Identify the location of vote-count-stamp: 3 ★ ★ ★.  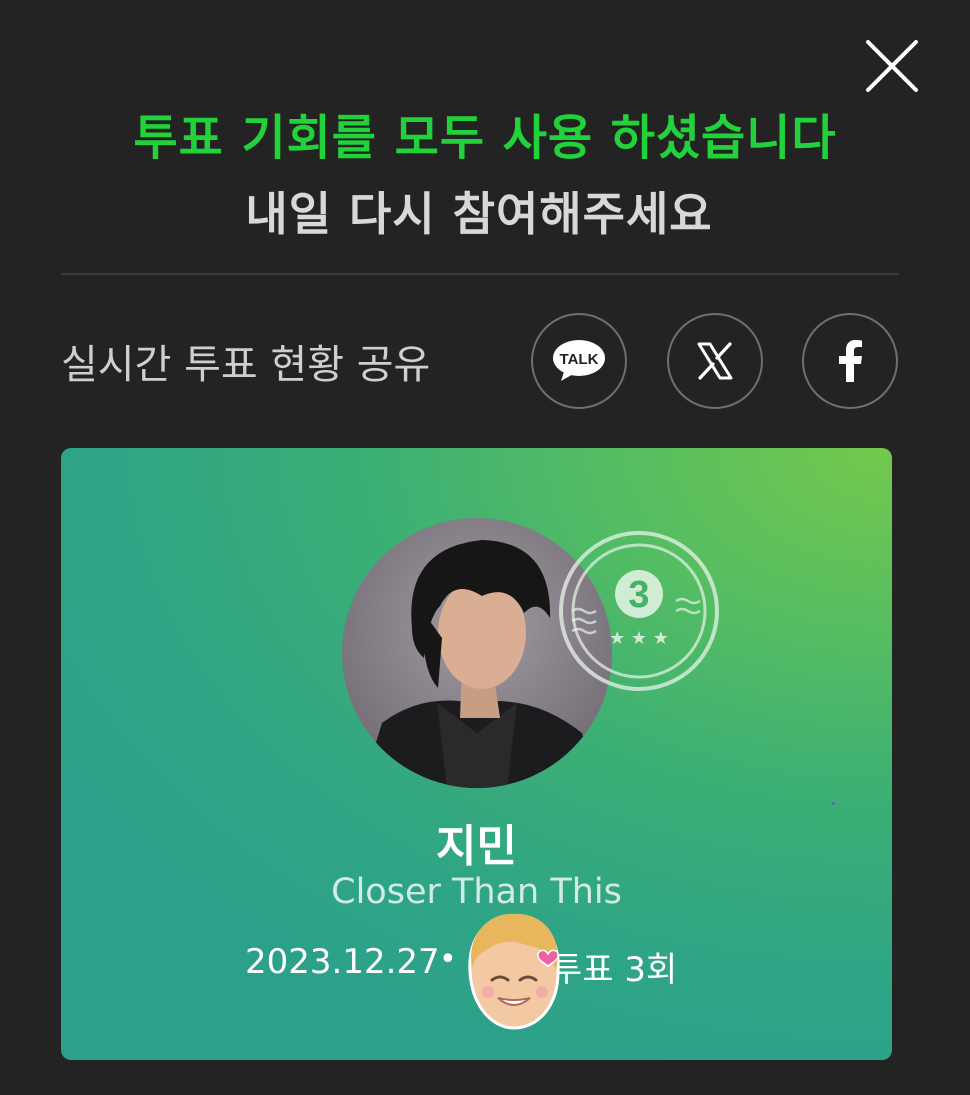
(639, 611).